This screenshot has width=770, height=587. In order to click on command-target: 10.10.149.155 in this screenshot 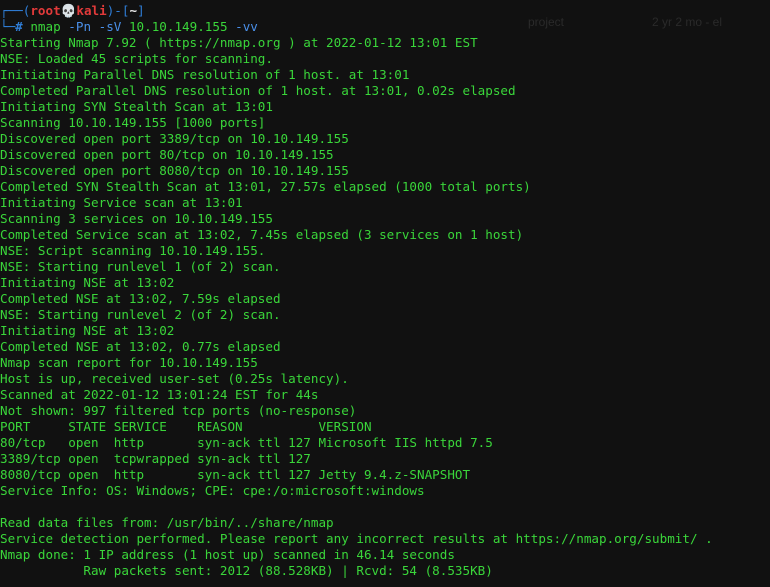, I will do `click(178, 26)`.